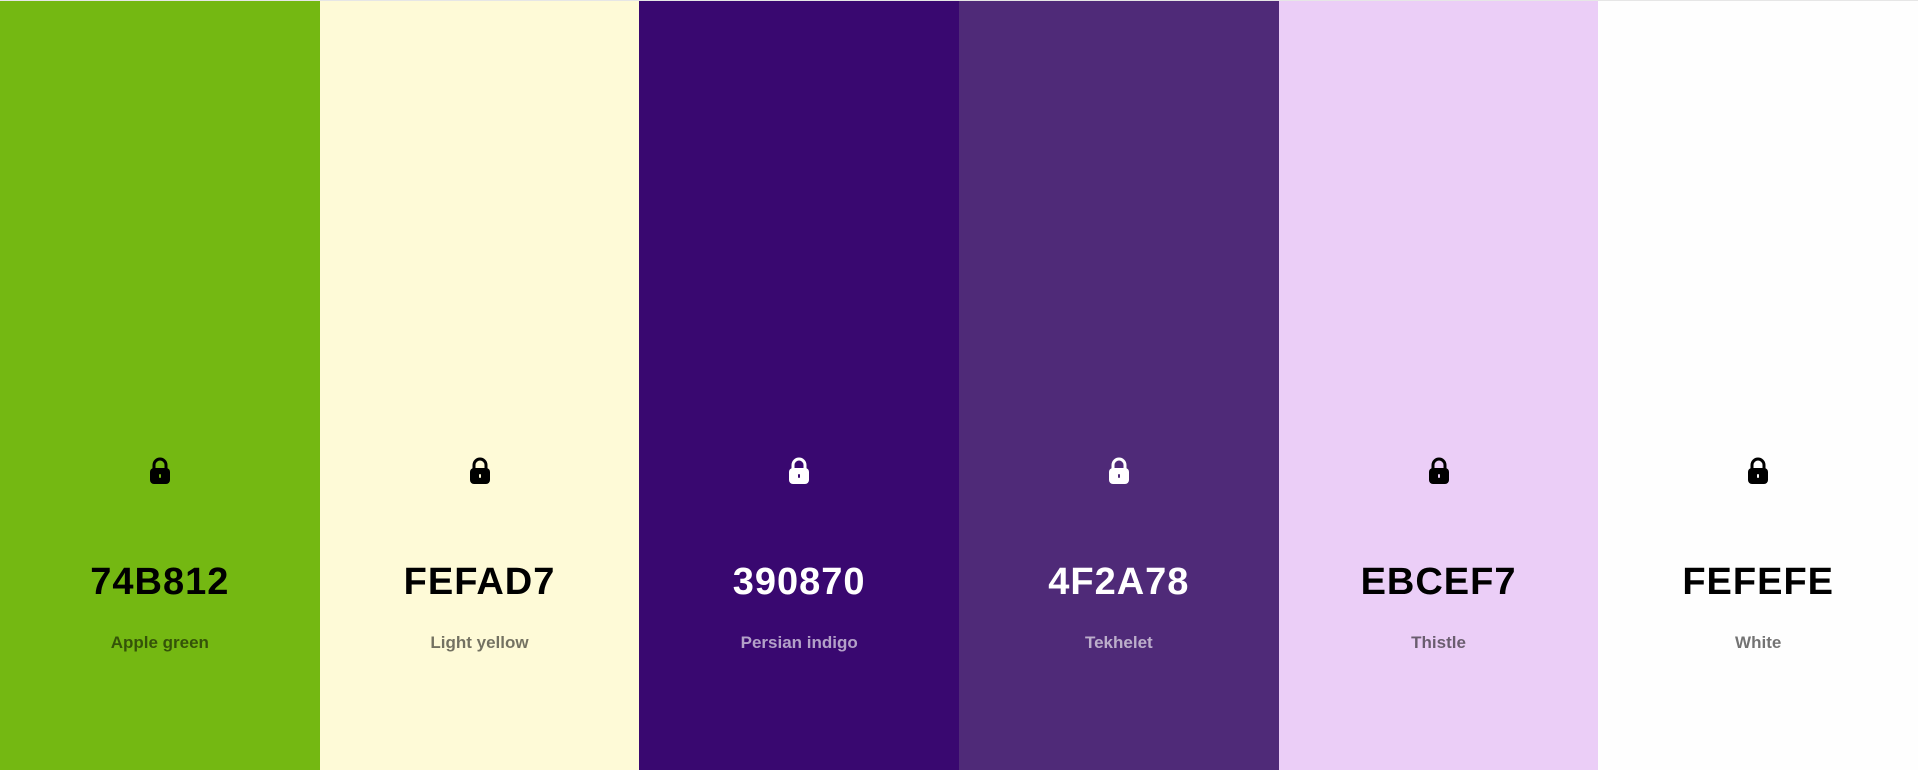 The image size is (1918, 770). What do you see at coordinates (160, 582) in the screenshot?
I see `swatch-hex-code: 74B812` at bounding box center [160, 582].